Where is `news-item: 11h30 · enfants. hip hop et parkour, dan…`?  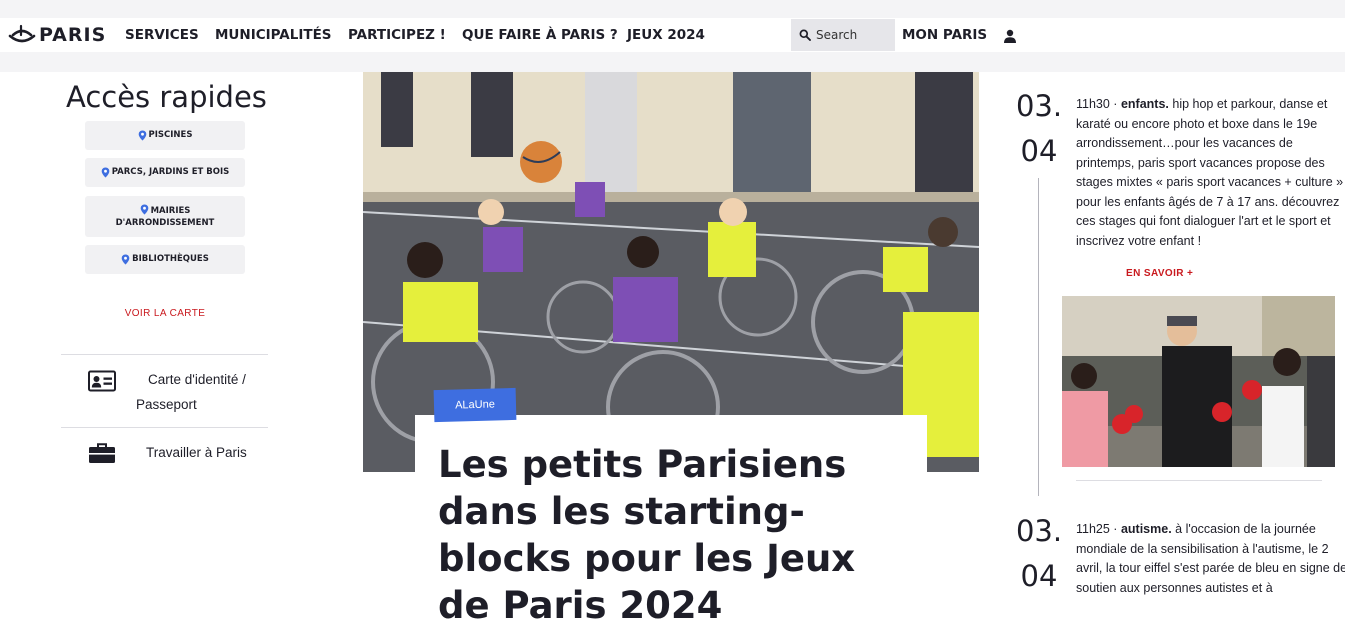 news-item: 11h30 · enfants. hip hop et parkour, dan… is located at coordinates (1210, 173).